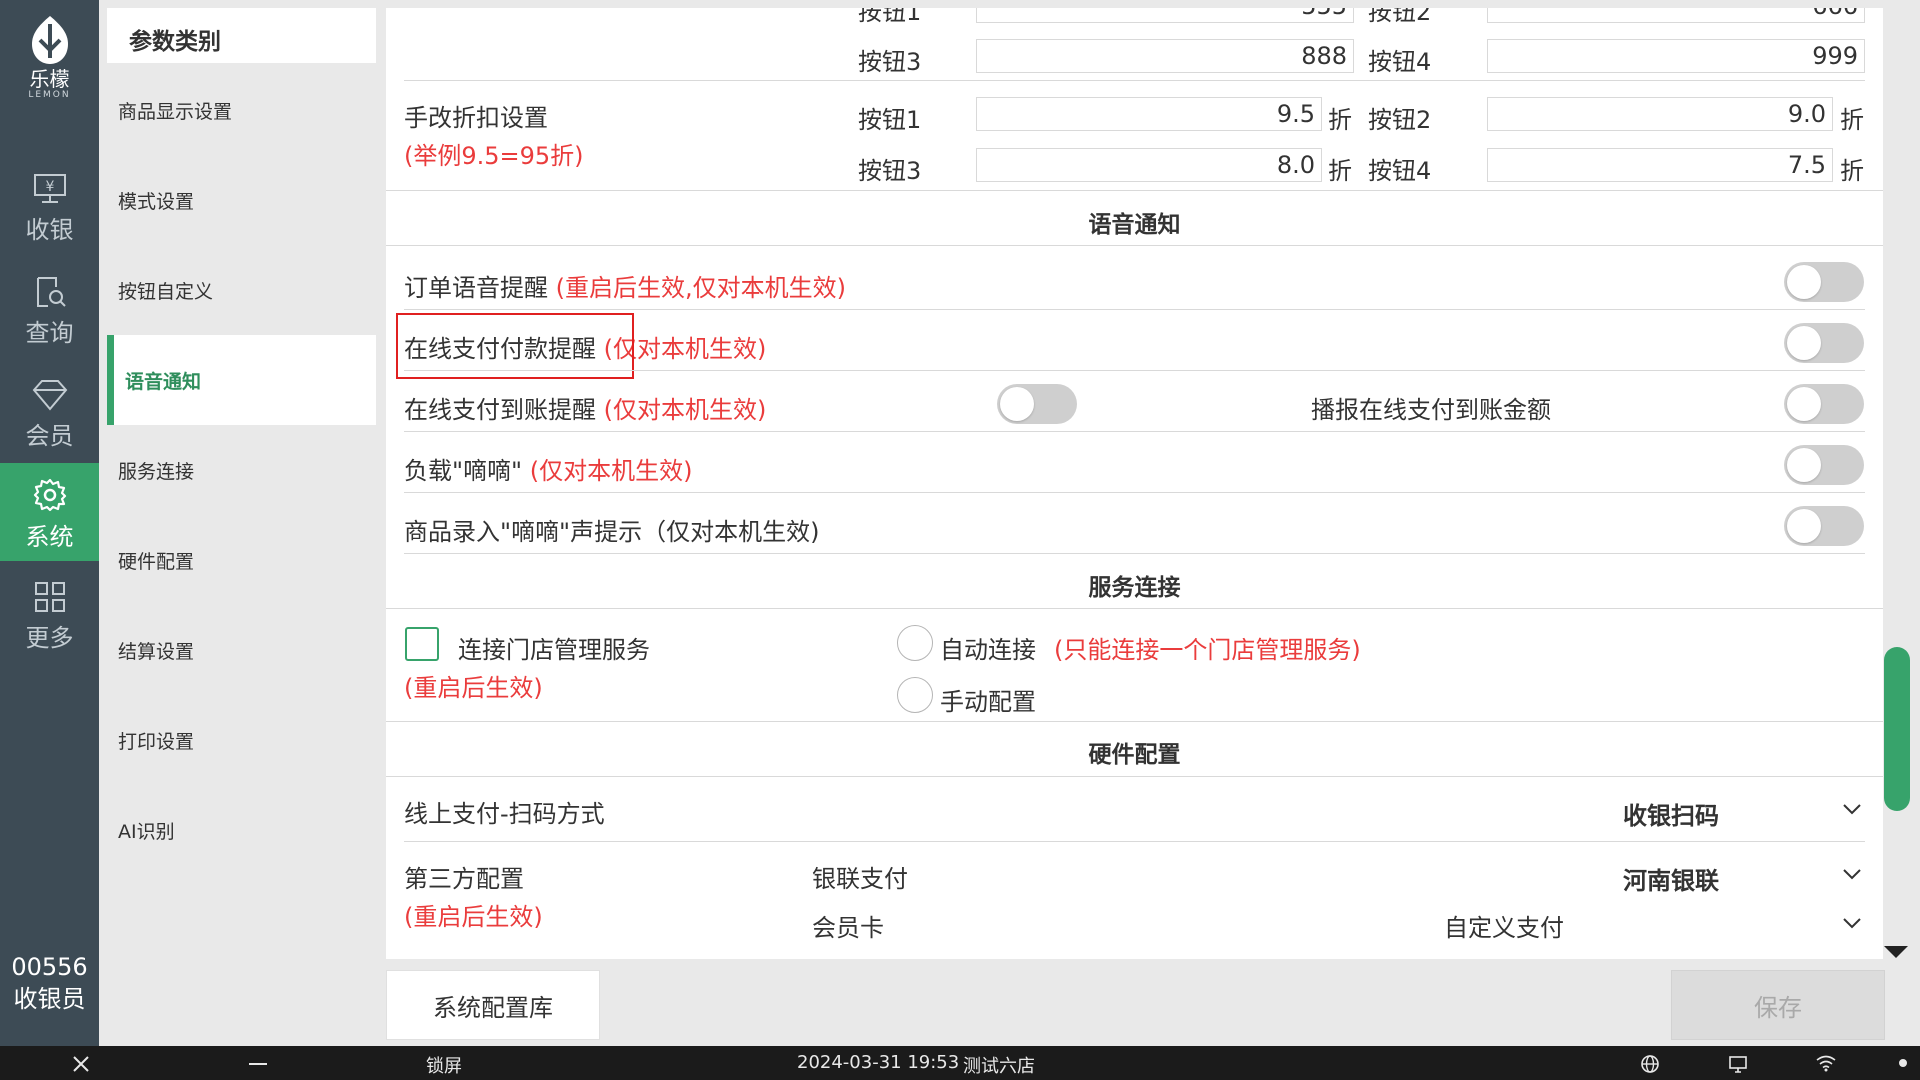 The width and height of the screenshot is (1920, 1080). I want to click on goods-entry-beep-label: 商品录入"嘀嘀"声提示（仅对本机生效), so click(612, 532).